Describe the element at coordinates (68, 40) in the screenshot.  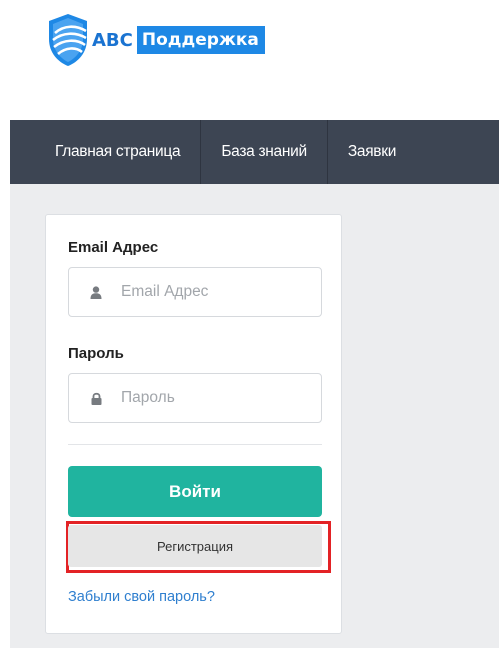
I see `shield-logo-icon` at that location.